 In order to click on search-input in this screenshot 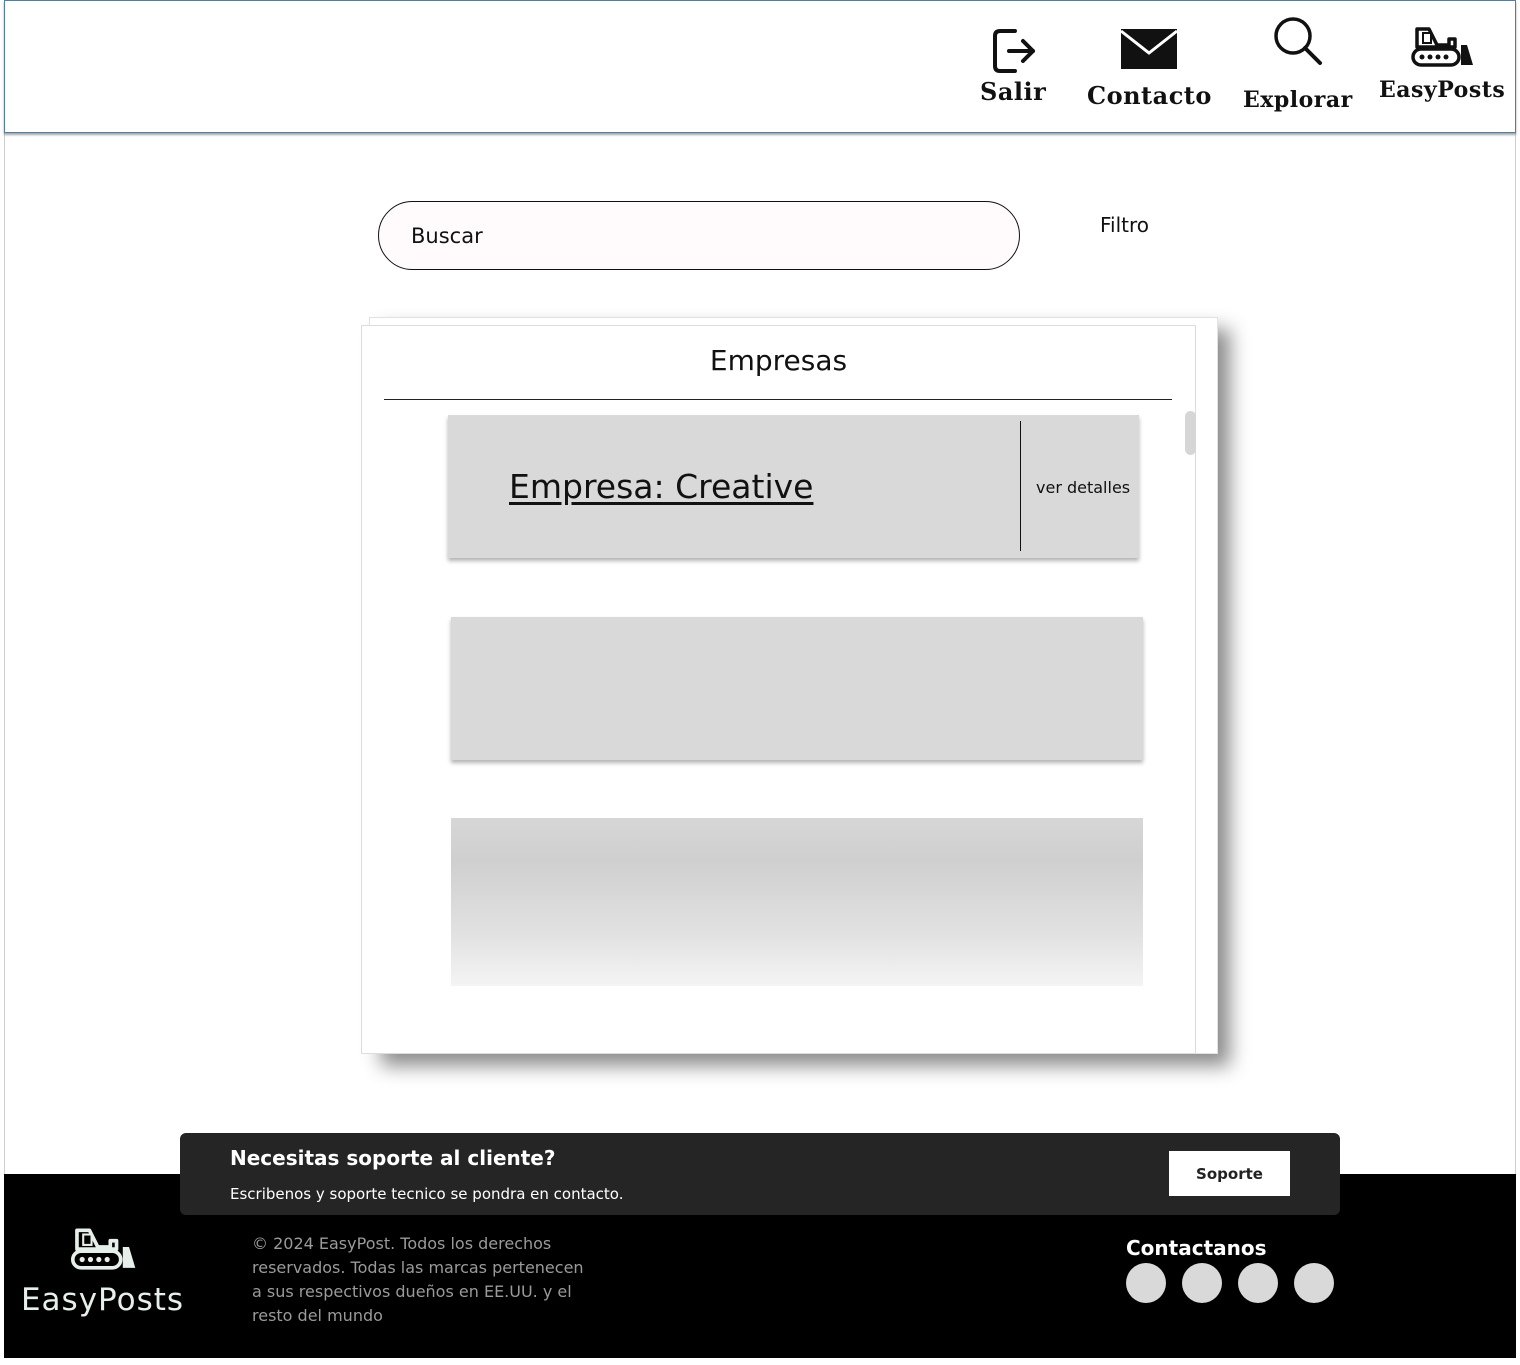, I will do `click(691, 235)`.